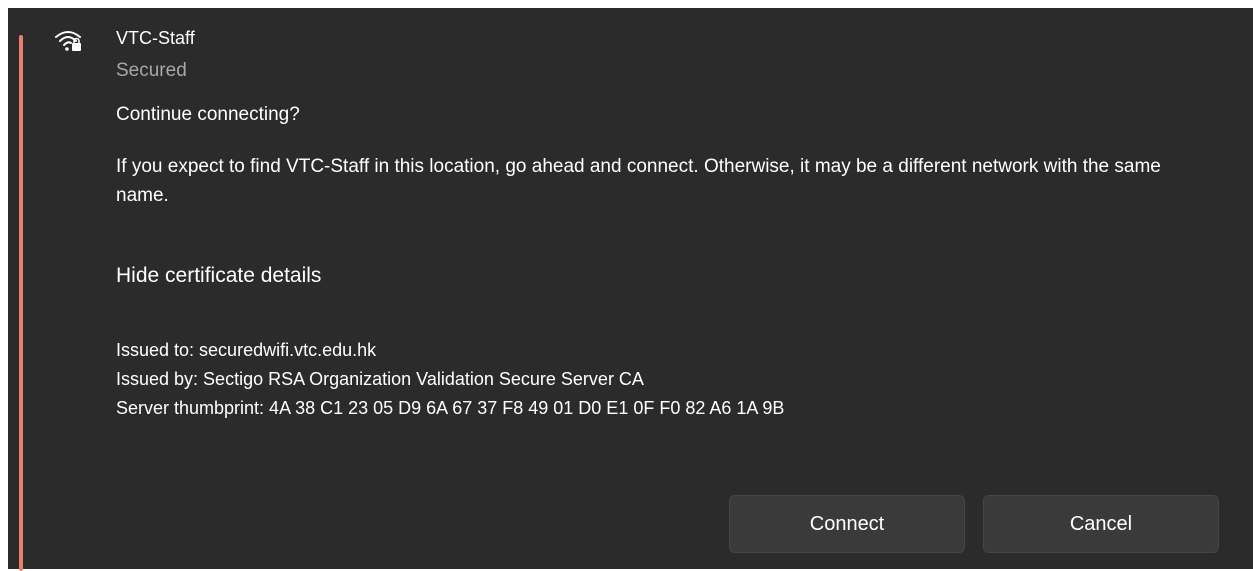  I want to click on hide-certificate-details-link: Hide certificate details, so click(218, 276).